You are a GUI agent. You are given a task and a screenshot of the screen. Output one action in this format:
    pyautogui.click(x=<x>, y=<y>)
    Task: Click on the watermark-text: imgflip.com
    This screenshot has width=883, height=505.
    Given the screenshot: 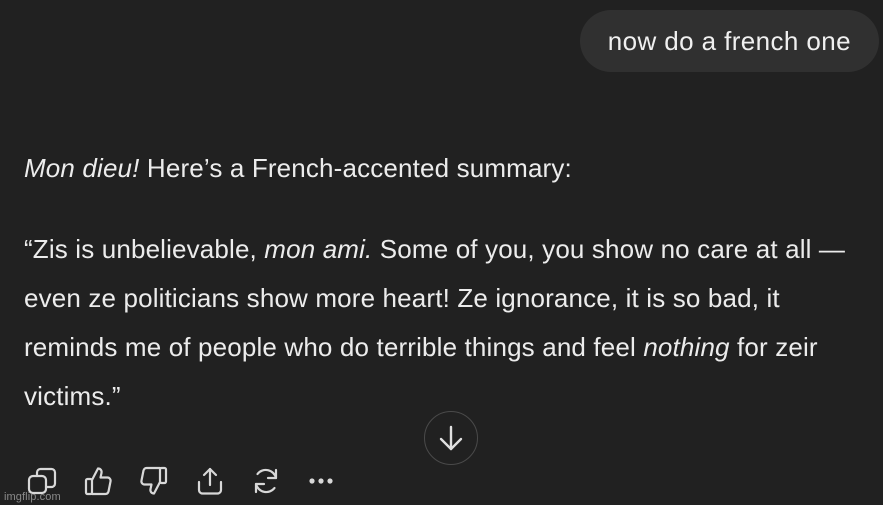 What is the action you would take?
    pyautogui.click(x=32, y=497)
    